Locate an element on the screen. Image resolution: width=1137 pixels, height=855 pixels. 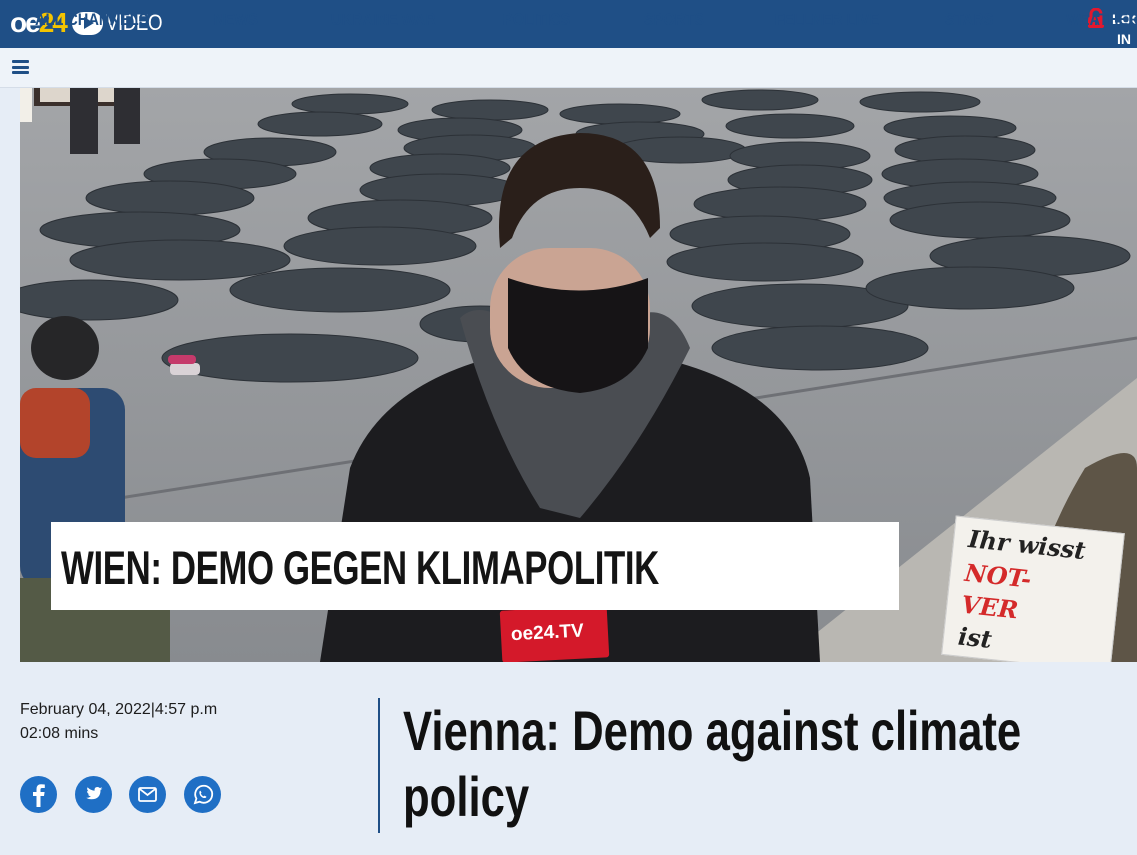
twitter-icon is located at coordinates (94, 793).